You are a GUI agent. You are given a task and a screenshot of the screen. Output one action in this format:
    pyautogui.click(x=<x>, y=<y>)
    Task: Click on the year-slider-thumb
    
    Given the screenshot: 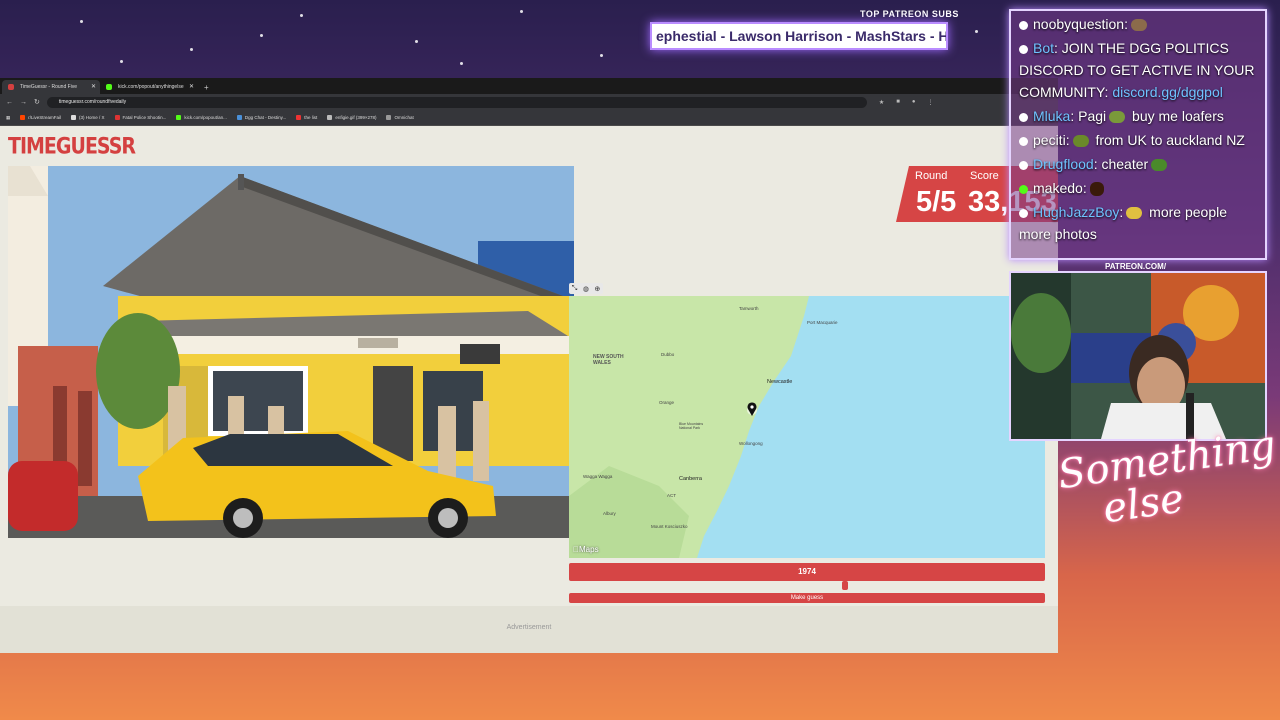 What is the action you would take?
    pyautogui.click(x=845, y=585)
    